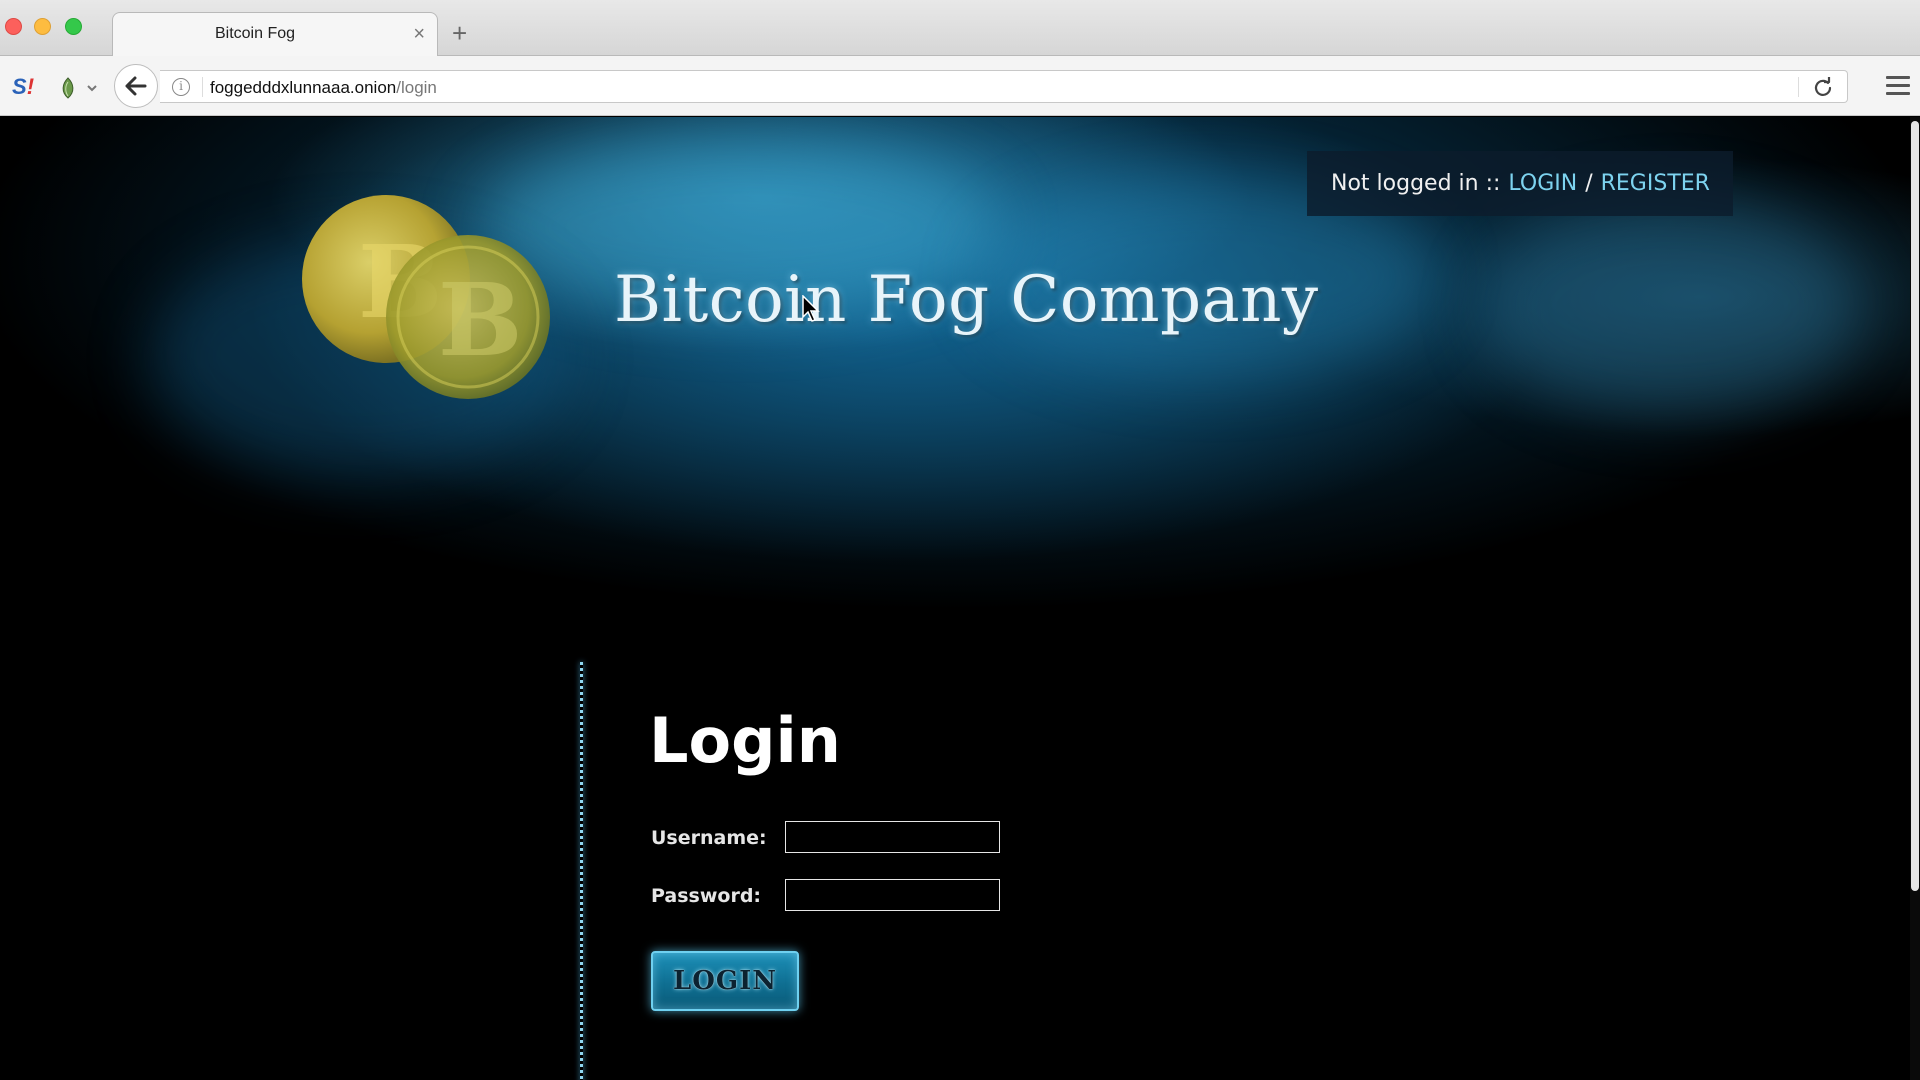  I want to click on username-input, so click(892, 837).